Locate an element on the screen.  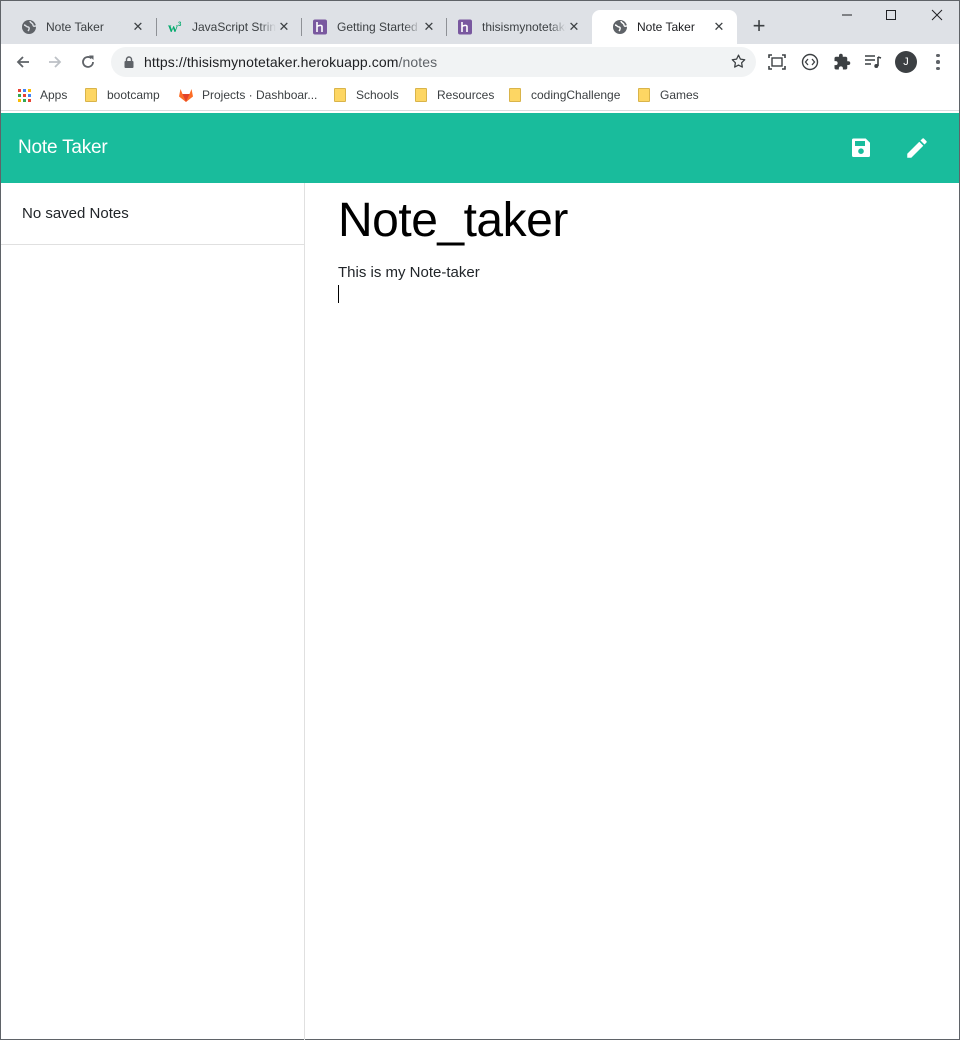
bookmark-games: Games is located at coordinates (667, 95).